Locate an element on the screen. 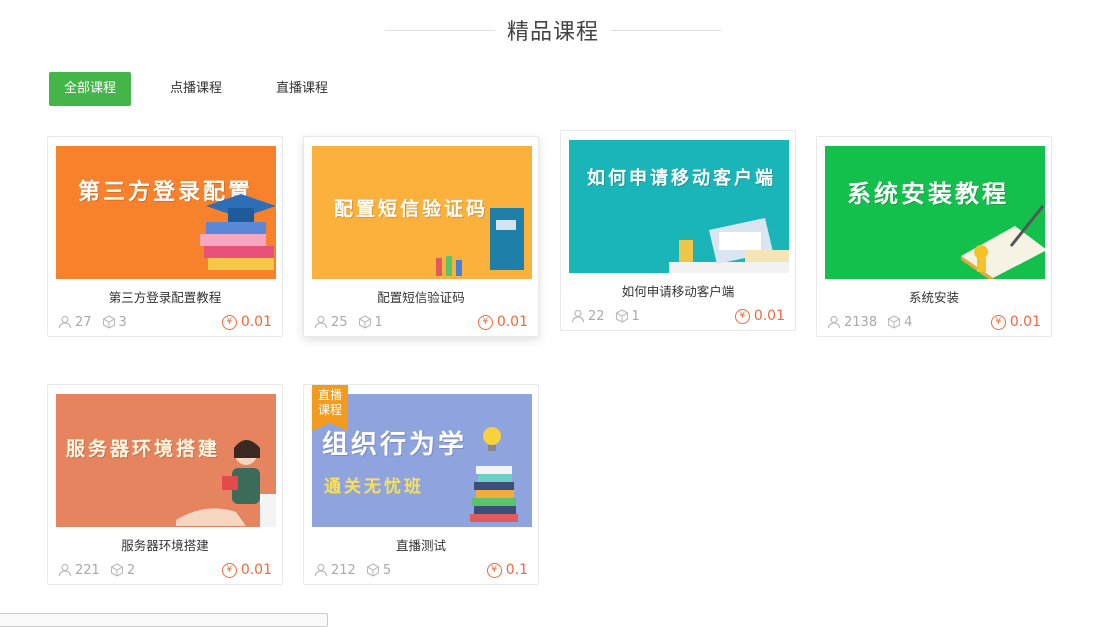  course-card-server-setup: 服务器环境搭建 服务器环境搭建 221 2 ¥ 0.01 is located at coordinates (165, 484).